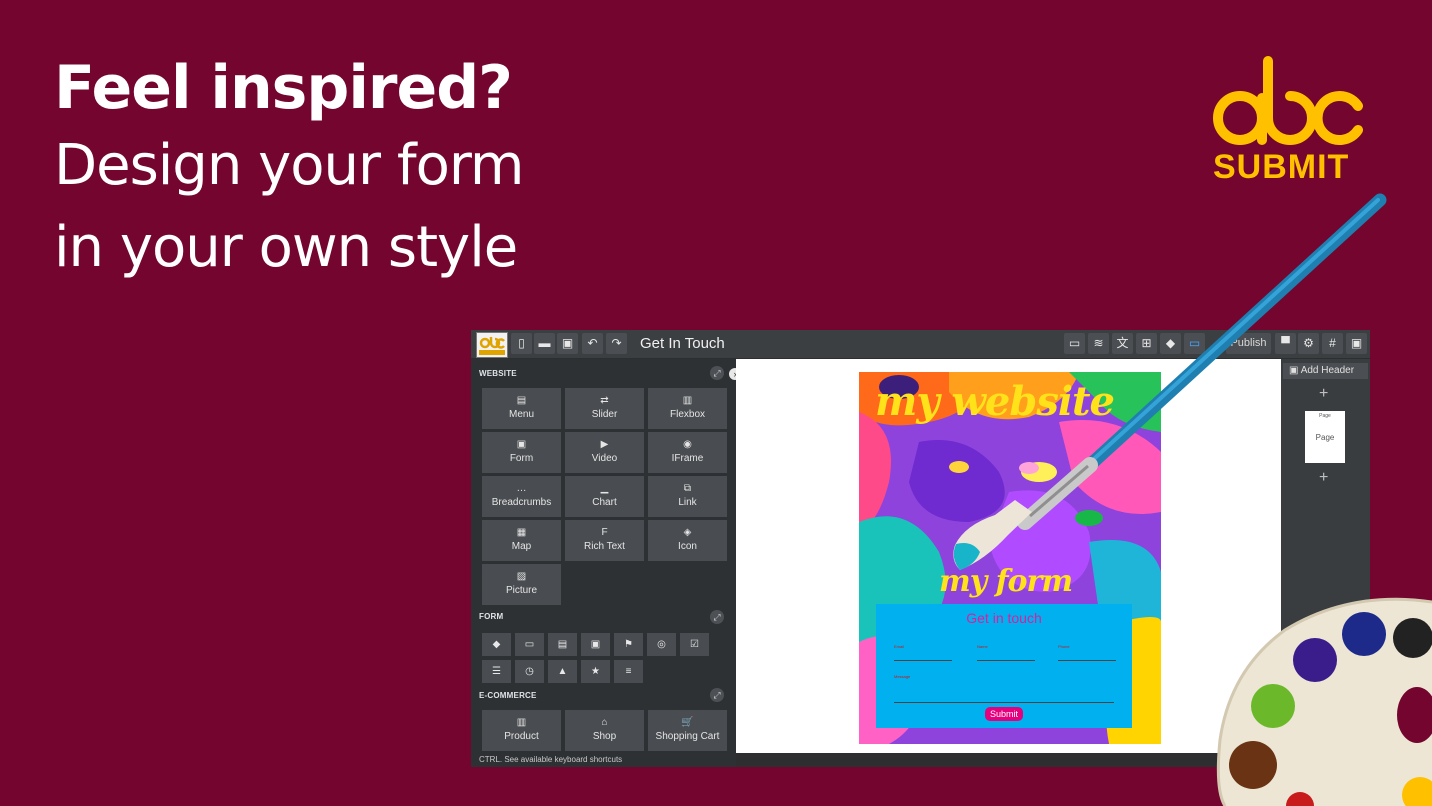 The image size is (1432, 806). I want to click on sliders-icon: ≡, so click(628, 671).